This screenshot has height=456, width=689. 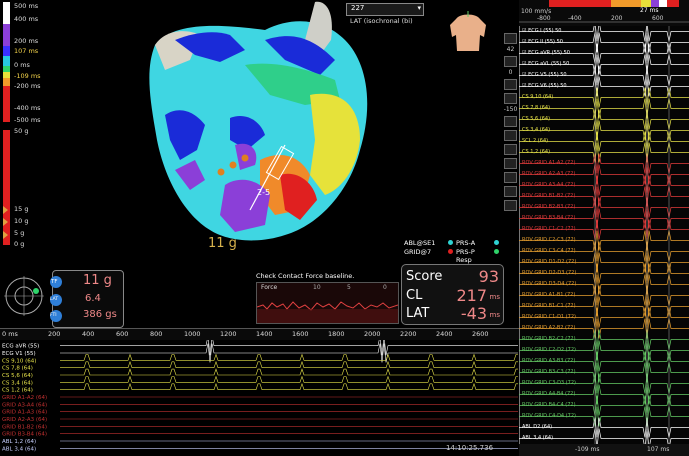 I want to click on contact-tick-5: 5, so click(x=349, y=287).